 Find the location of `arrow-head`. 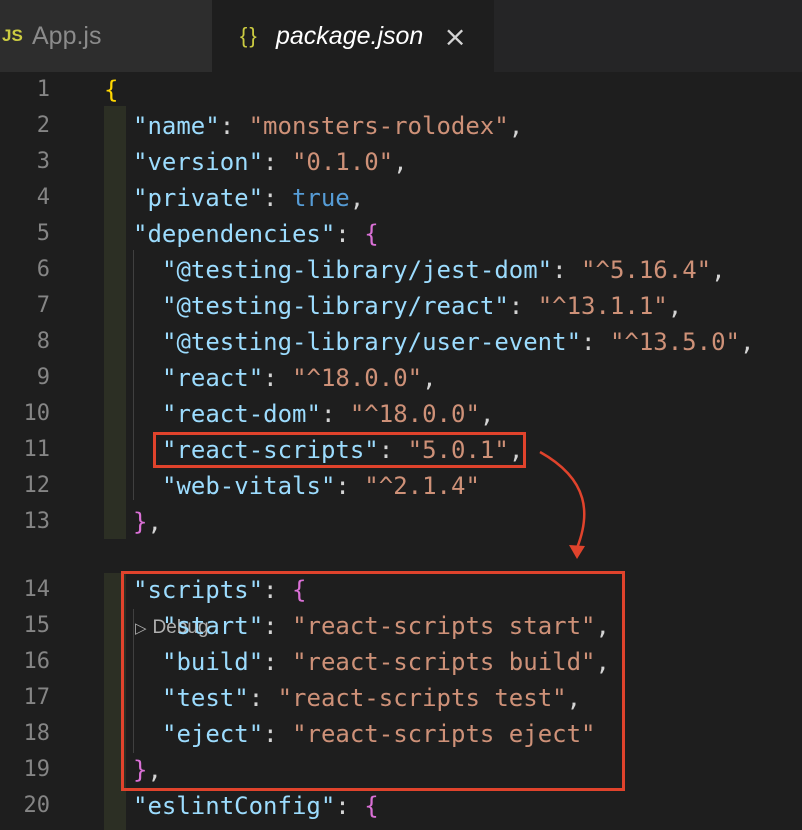

arrow-head is located at coordinates (577, 552).